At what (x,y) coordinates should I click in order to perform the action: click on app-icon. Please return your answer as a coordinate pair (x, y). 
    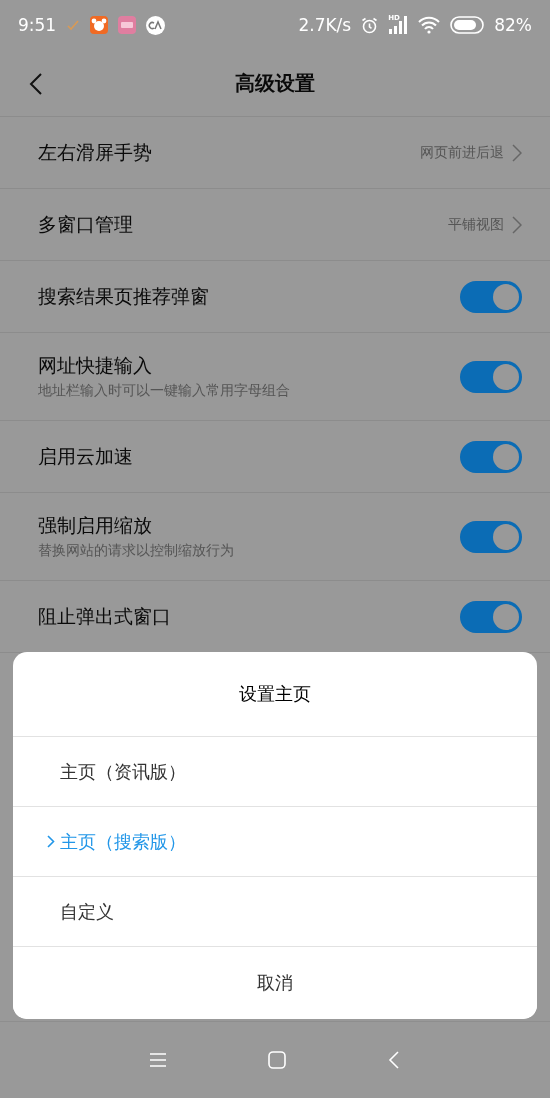
    Looking at the image, I should click on (127, 25).